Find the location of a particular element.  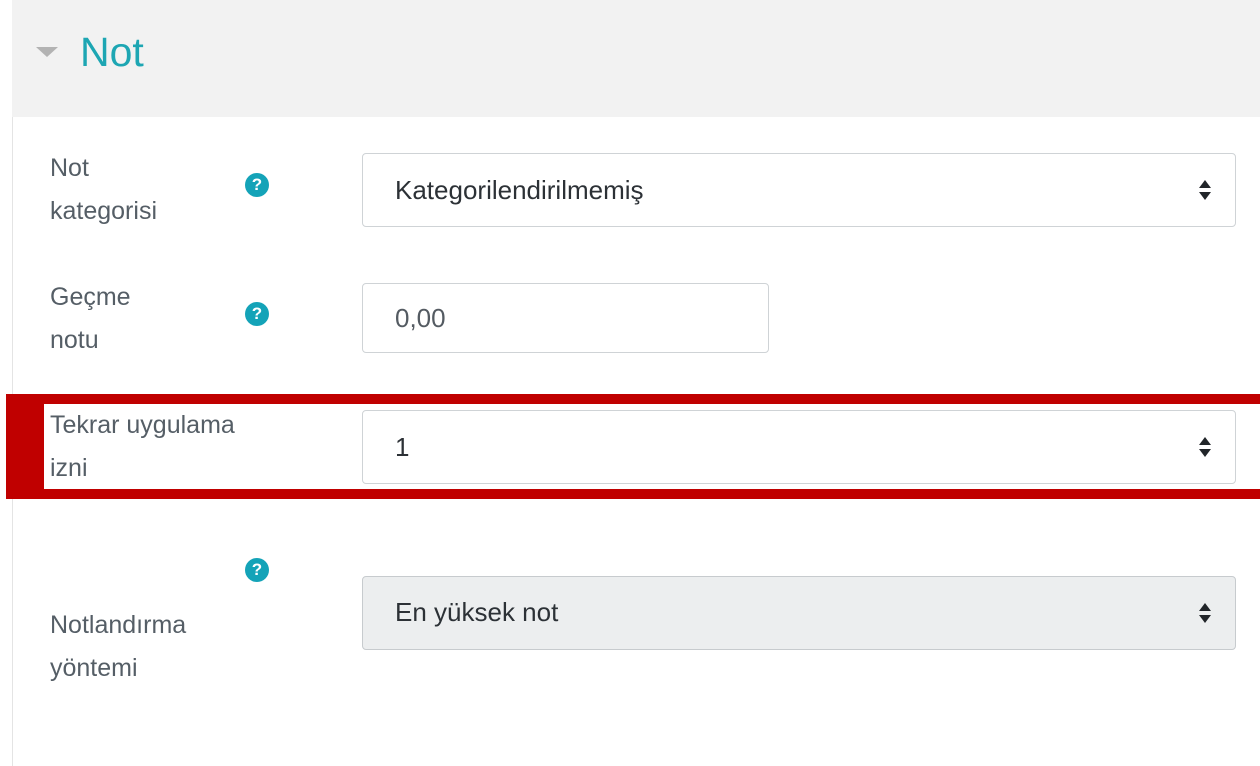

pass-grade-input: 0,00 is located at coordinates (565, 318).